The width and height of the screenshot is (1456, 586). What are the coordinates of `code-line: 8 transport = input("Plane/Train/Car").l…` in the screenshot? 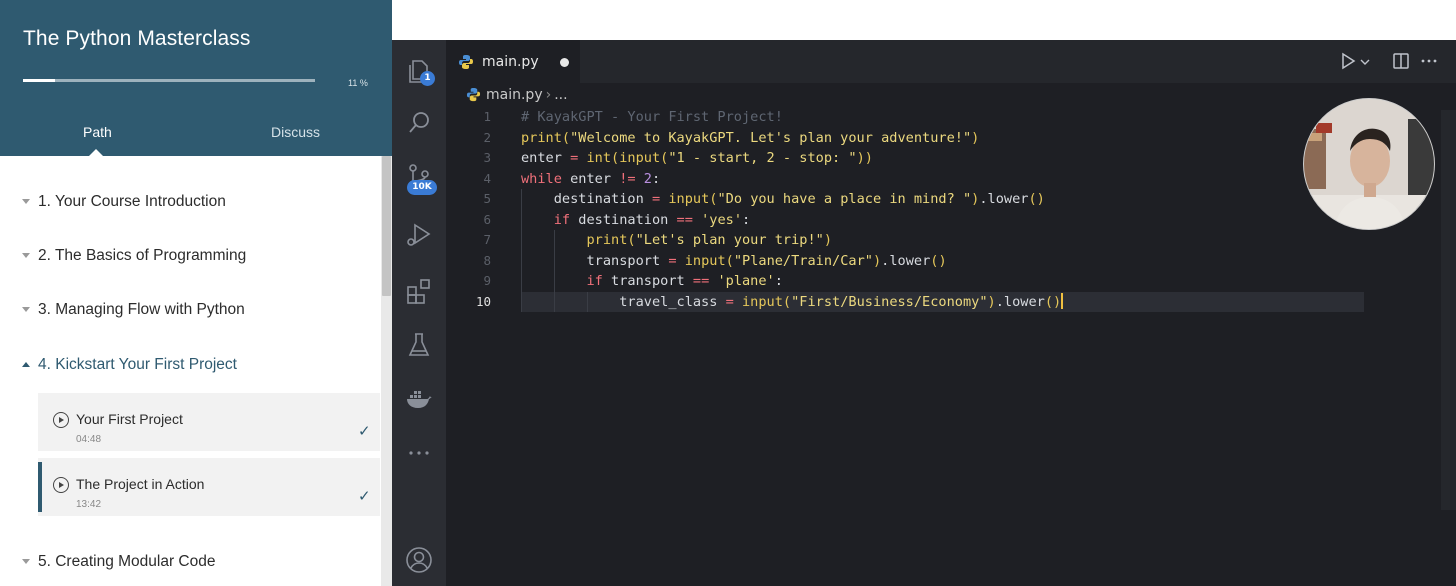 It's located at (951, 261).